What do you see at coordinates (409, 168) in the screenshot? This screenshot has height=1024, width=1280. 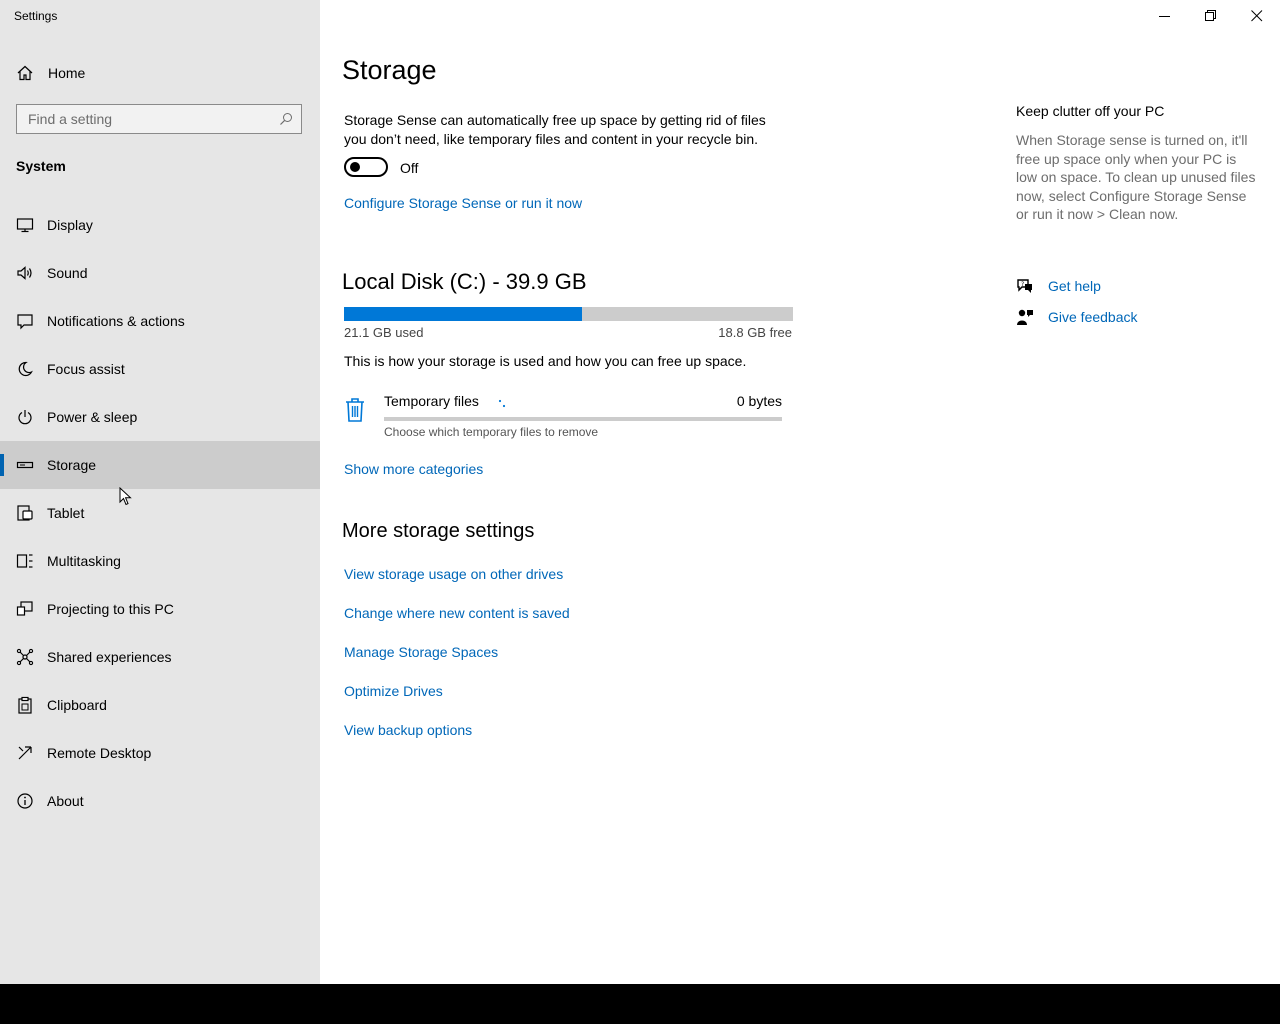 I see `toggle-state-label: Off` at bounding box center [409, 168].